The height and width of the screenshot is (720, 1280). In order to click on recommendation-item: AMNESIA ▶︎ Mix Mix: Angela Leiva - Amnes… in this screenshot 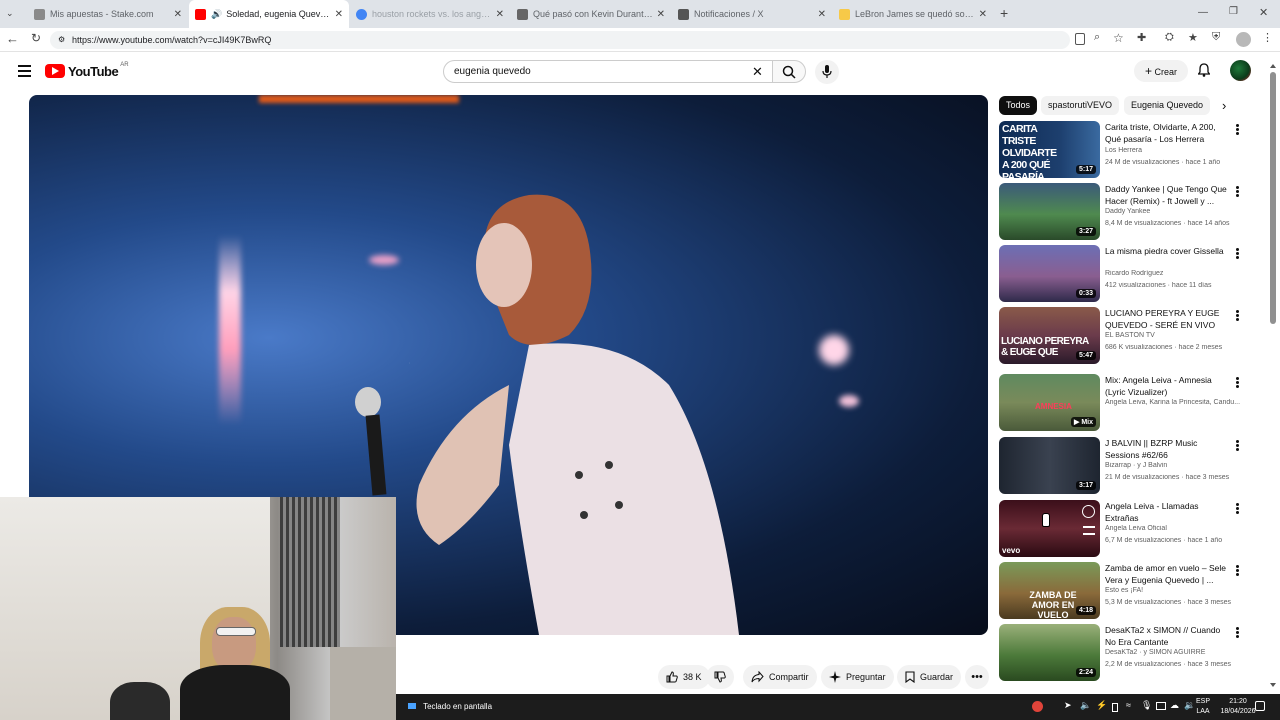, I will do `click(1124, 402)`.